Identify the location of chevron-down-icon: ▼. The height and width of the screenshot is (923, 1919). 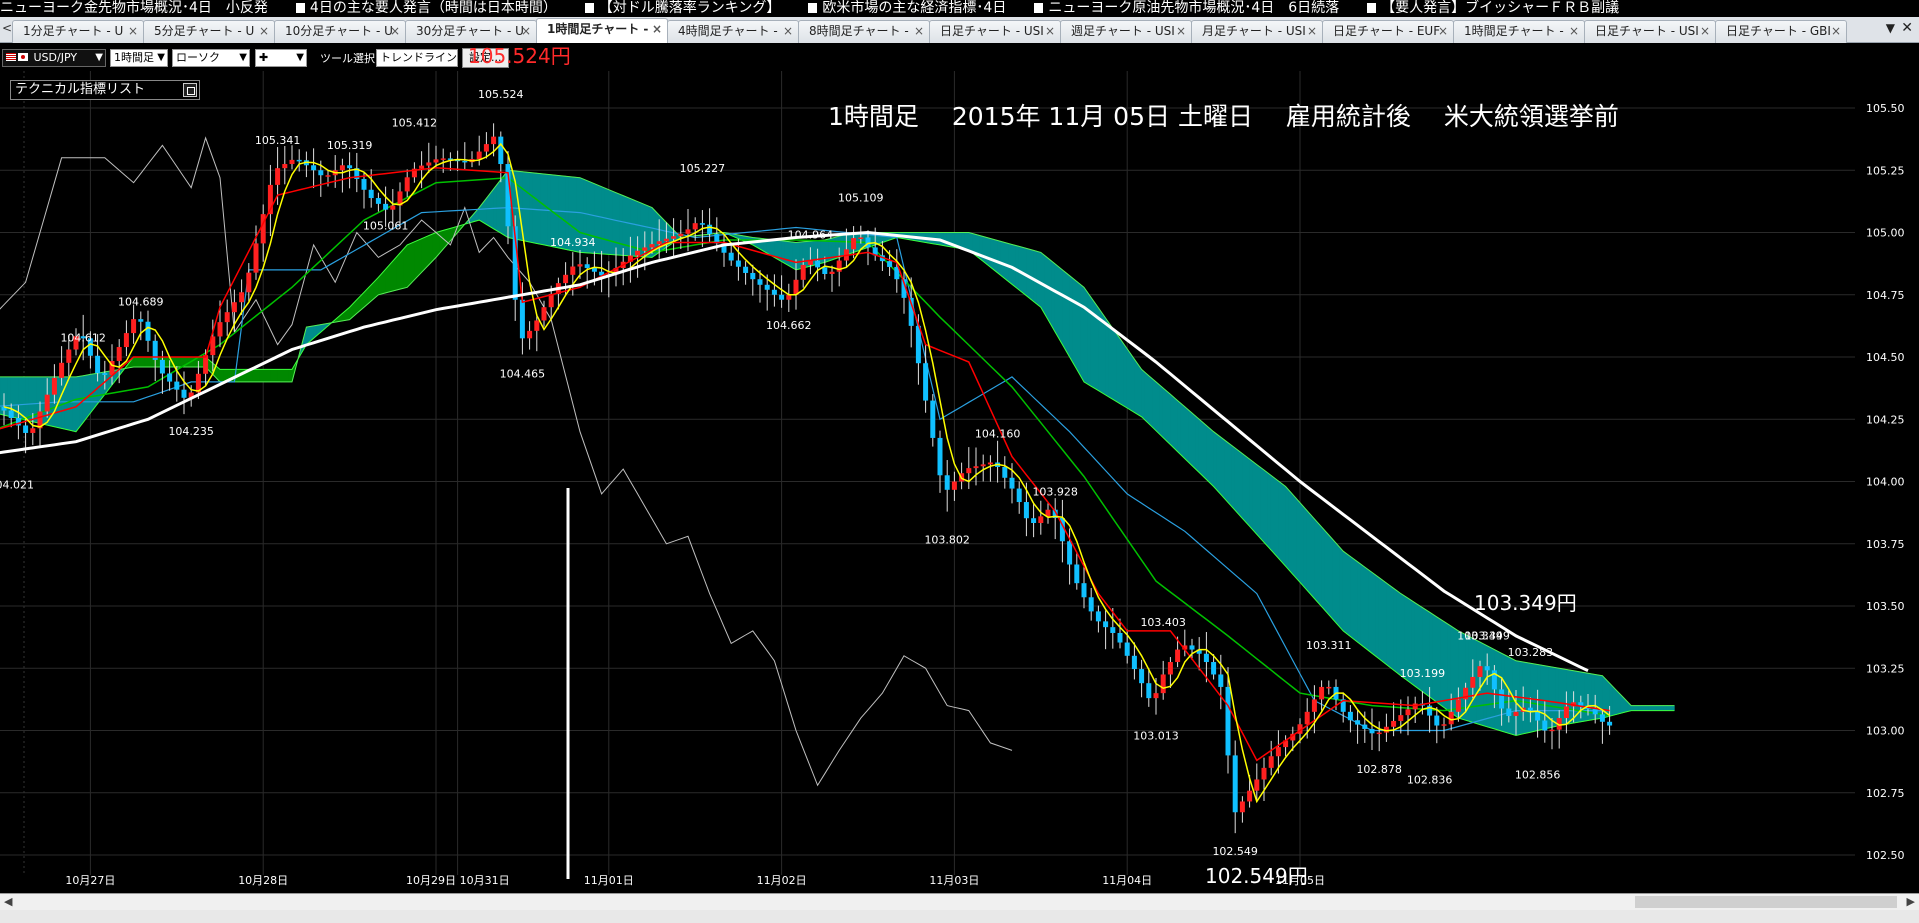
(300, 57).